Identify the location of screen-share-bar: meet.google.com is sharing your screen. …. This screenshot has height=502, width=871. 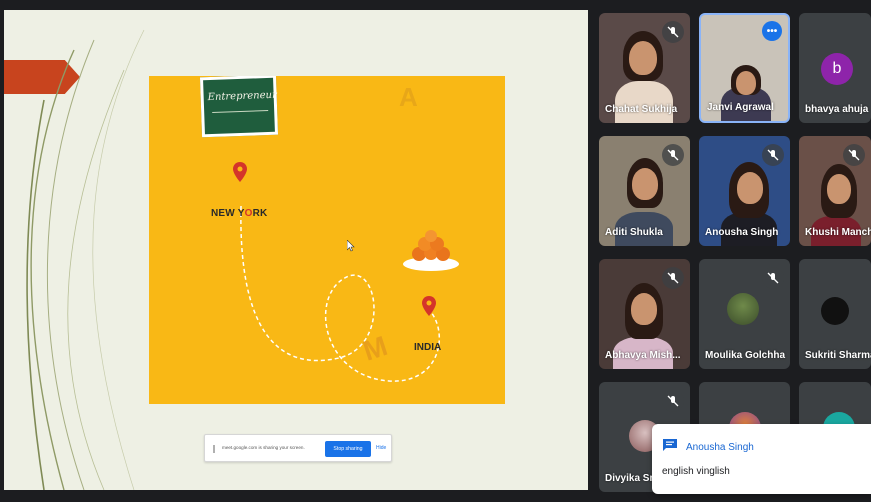
(298, 448).